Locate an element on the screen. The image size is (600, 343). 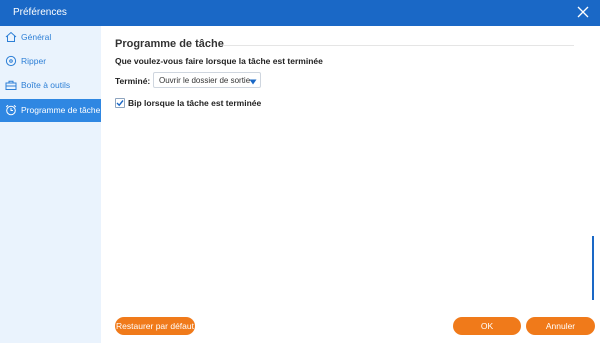
window-title: Préférences is located at coordinates (40, 12).